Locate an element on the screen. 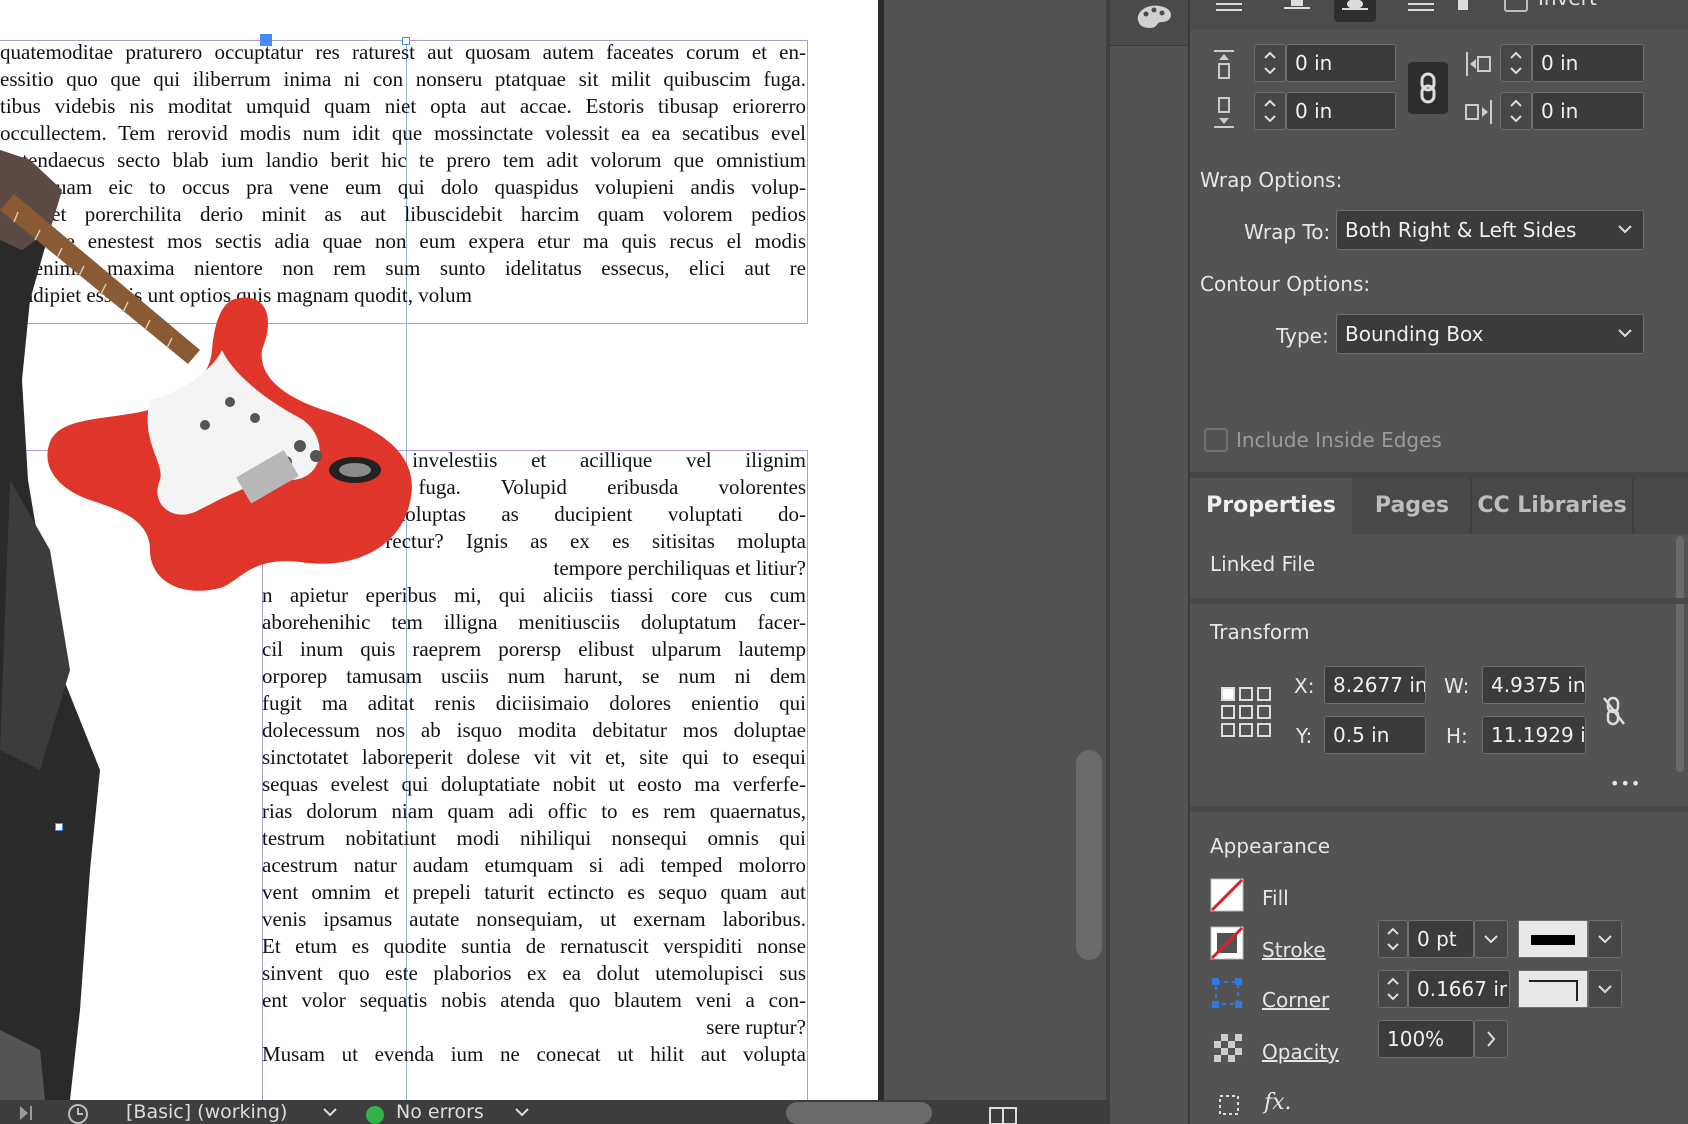  opacity-label: Opacity is located at coordinates (1300, 1052).